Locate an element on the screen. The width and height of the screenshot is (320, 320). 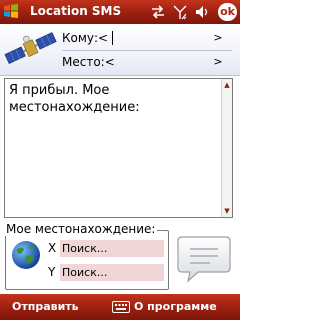
ok-button: ok is located at coordinates (227, 12).